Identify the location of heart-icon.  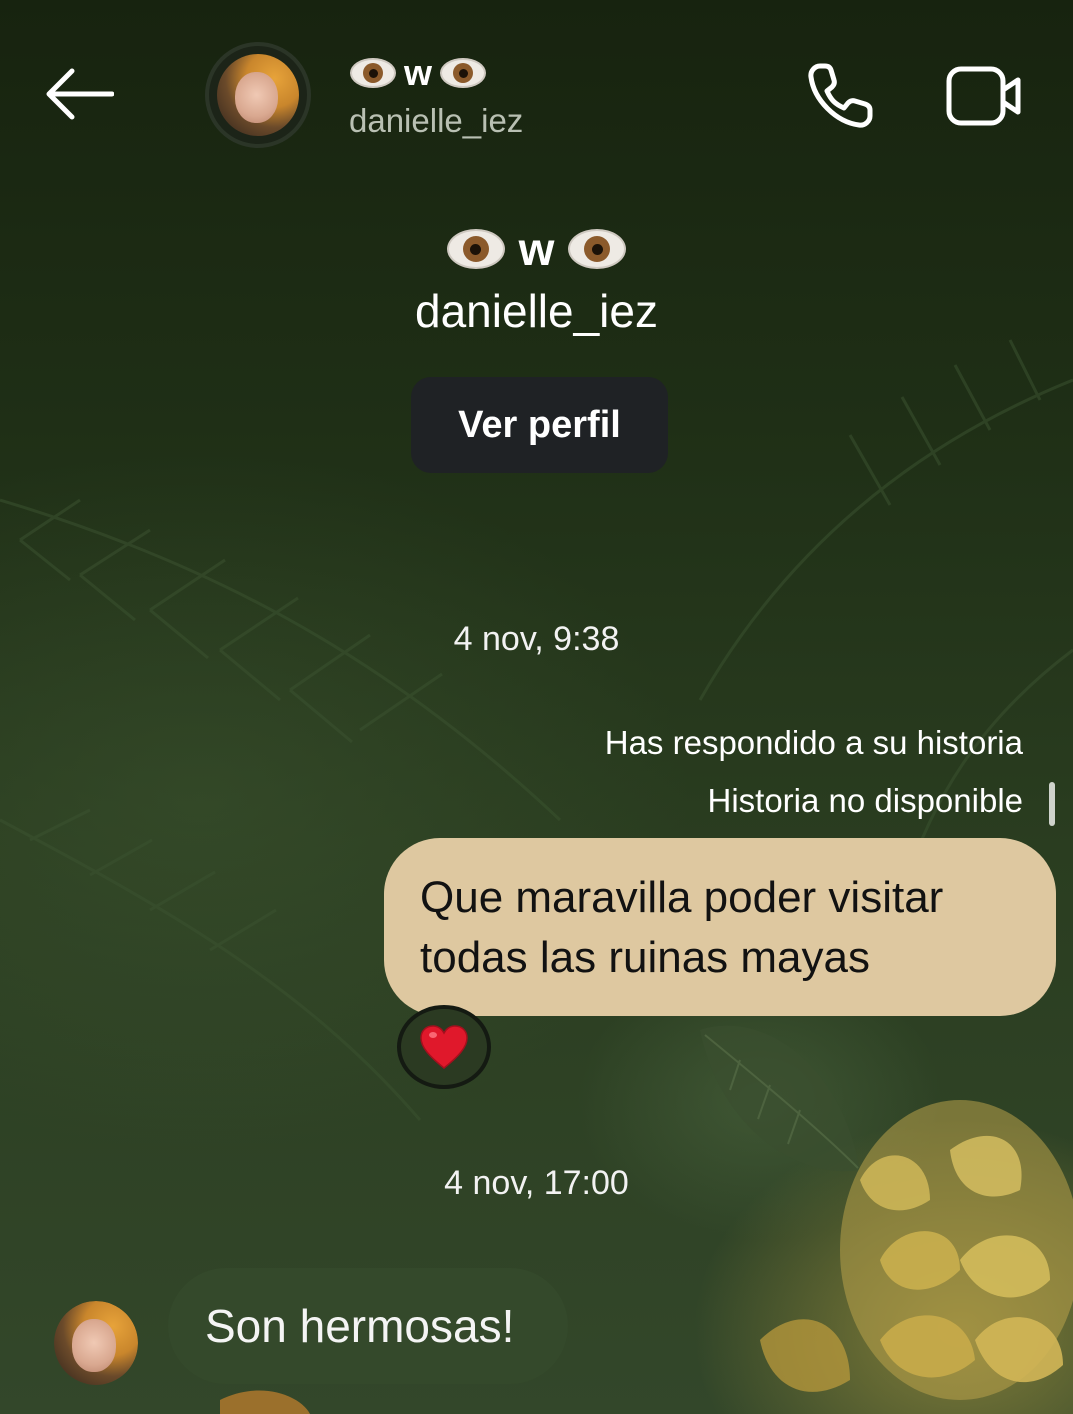
(444, 1047).